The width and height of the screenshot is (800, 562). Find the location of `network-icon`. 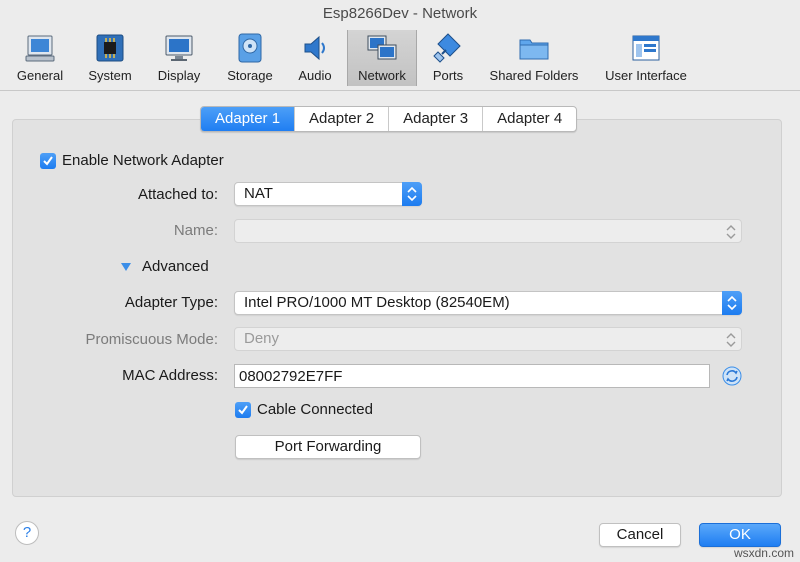

network-icon is located at coordinates (382, 47).